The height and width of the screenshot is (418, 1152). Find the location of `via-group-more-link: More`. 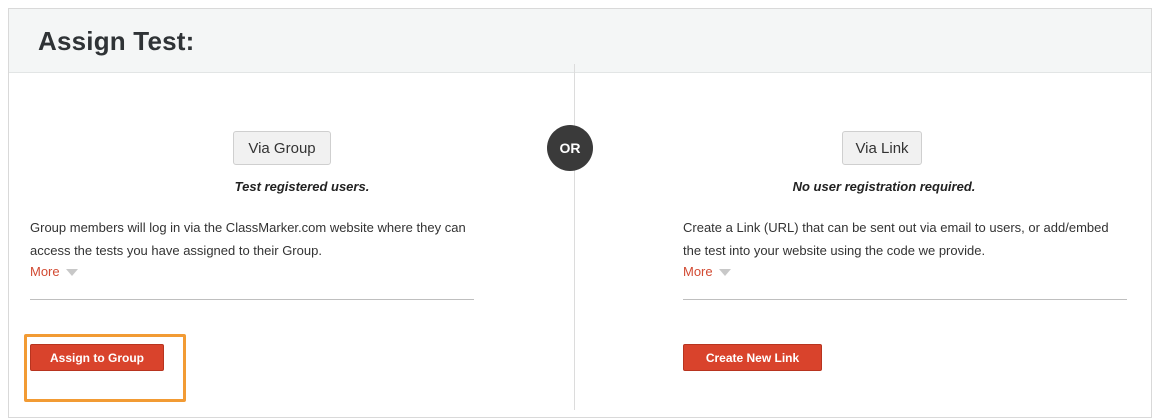

via-group-more-link: More is located at coordinates (54, 271).